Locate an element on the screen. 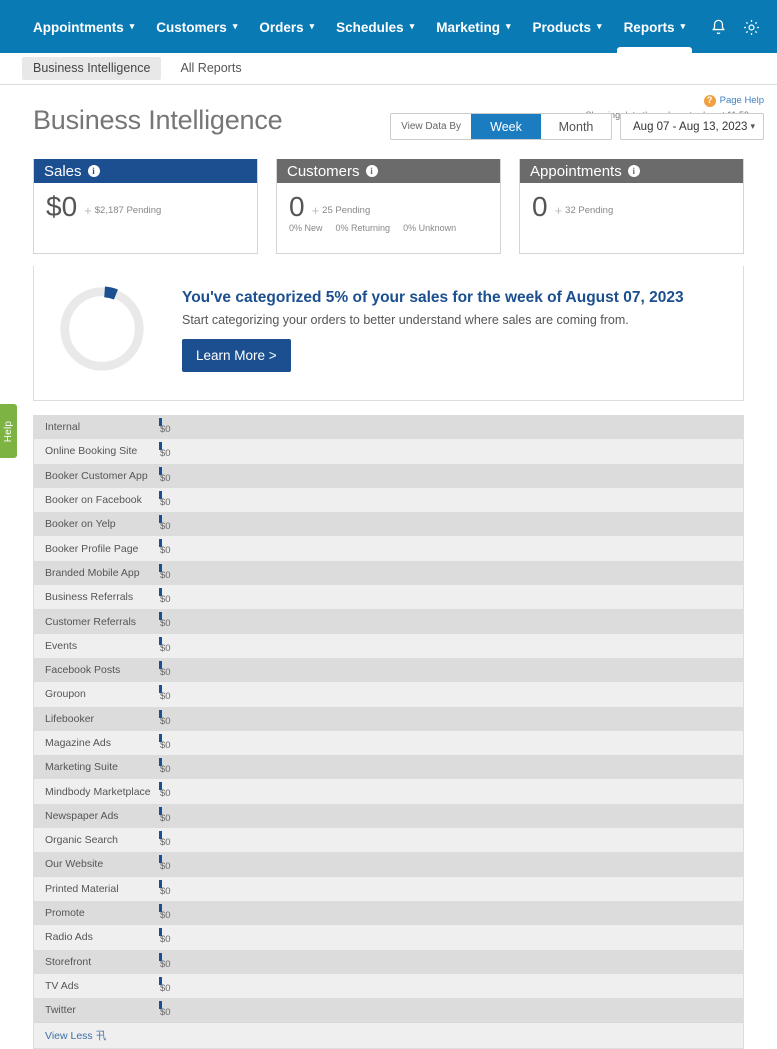  source-row-label: Magazine Ads is located at coordinates (78, 743).